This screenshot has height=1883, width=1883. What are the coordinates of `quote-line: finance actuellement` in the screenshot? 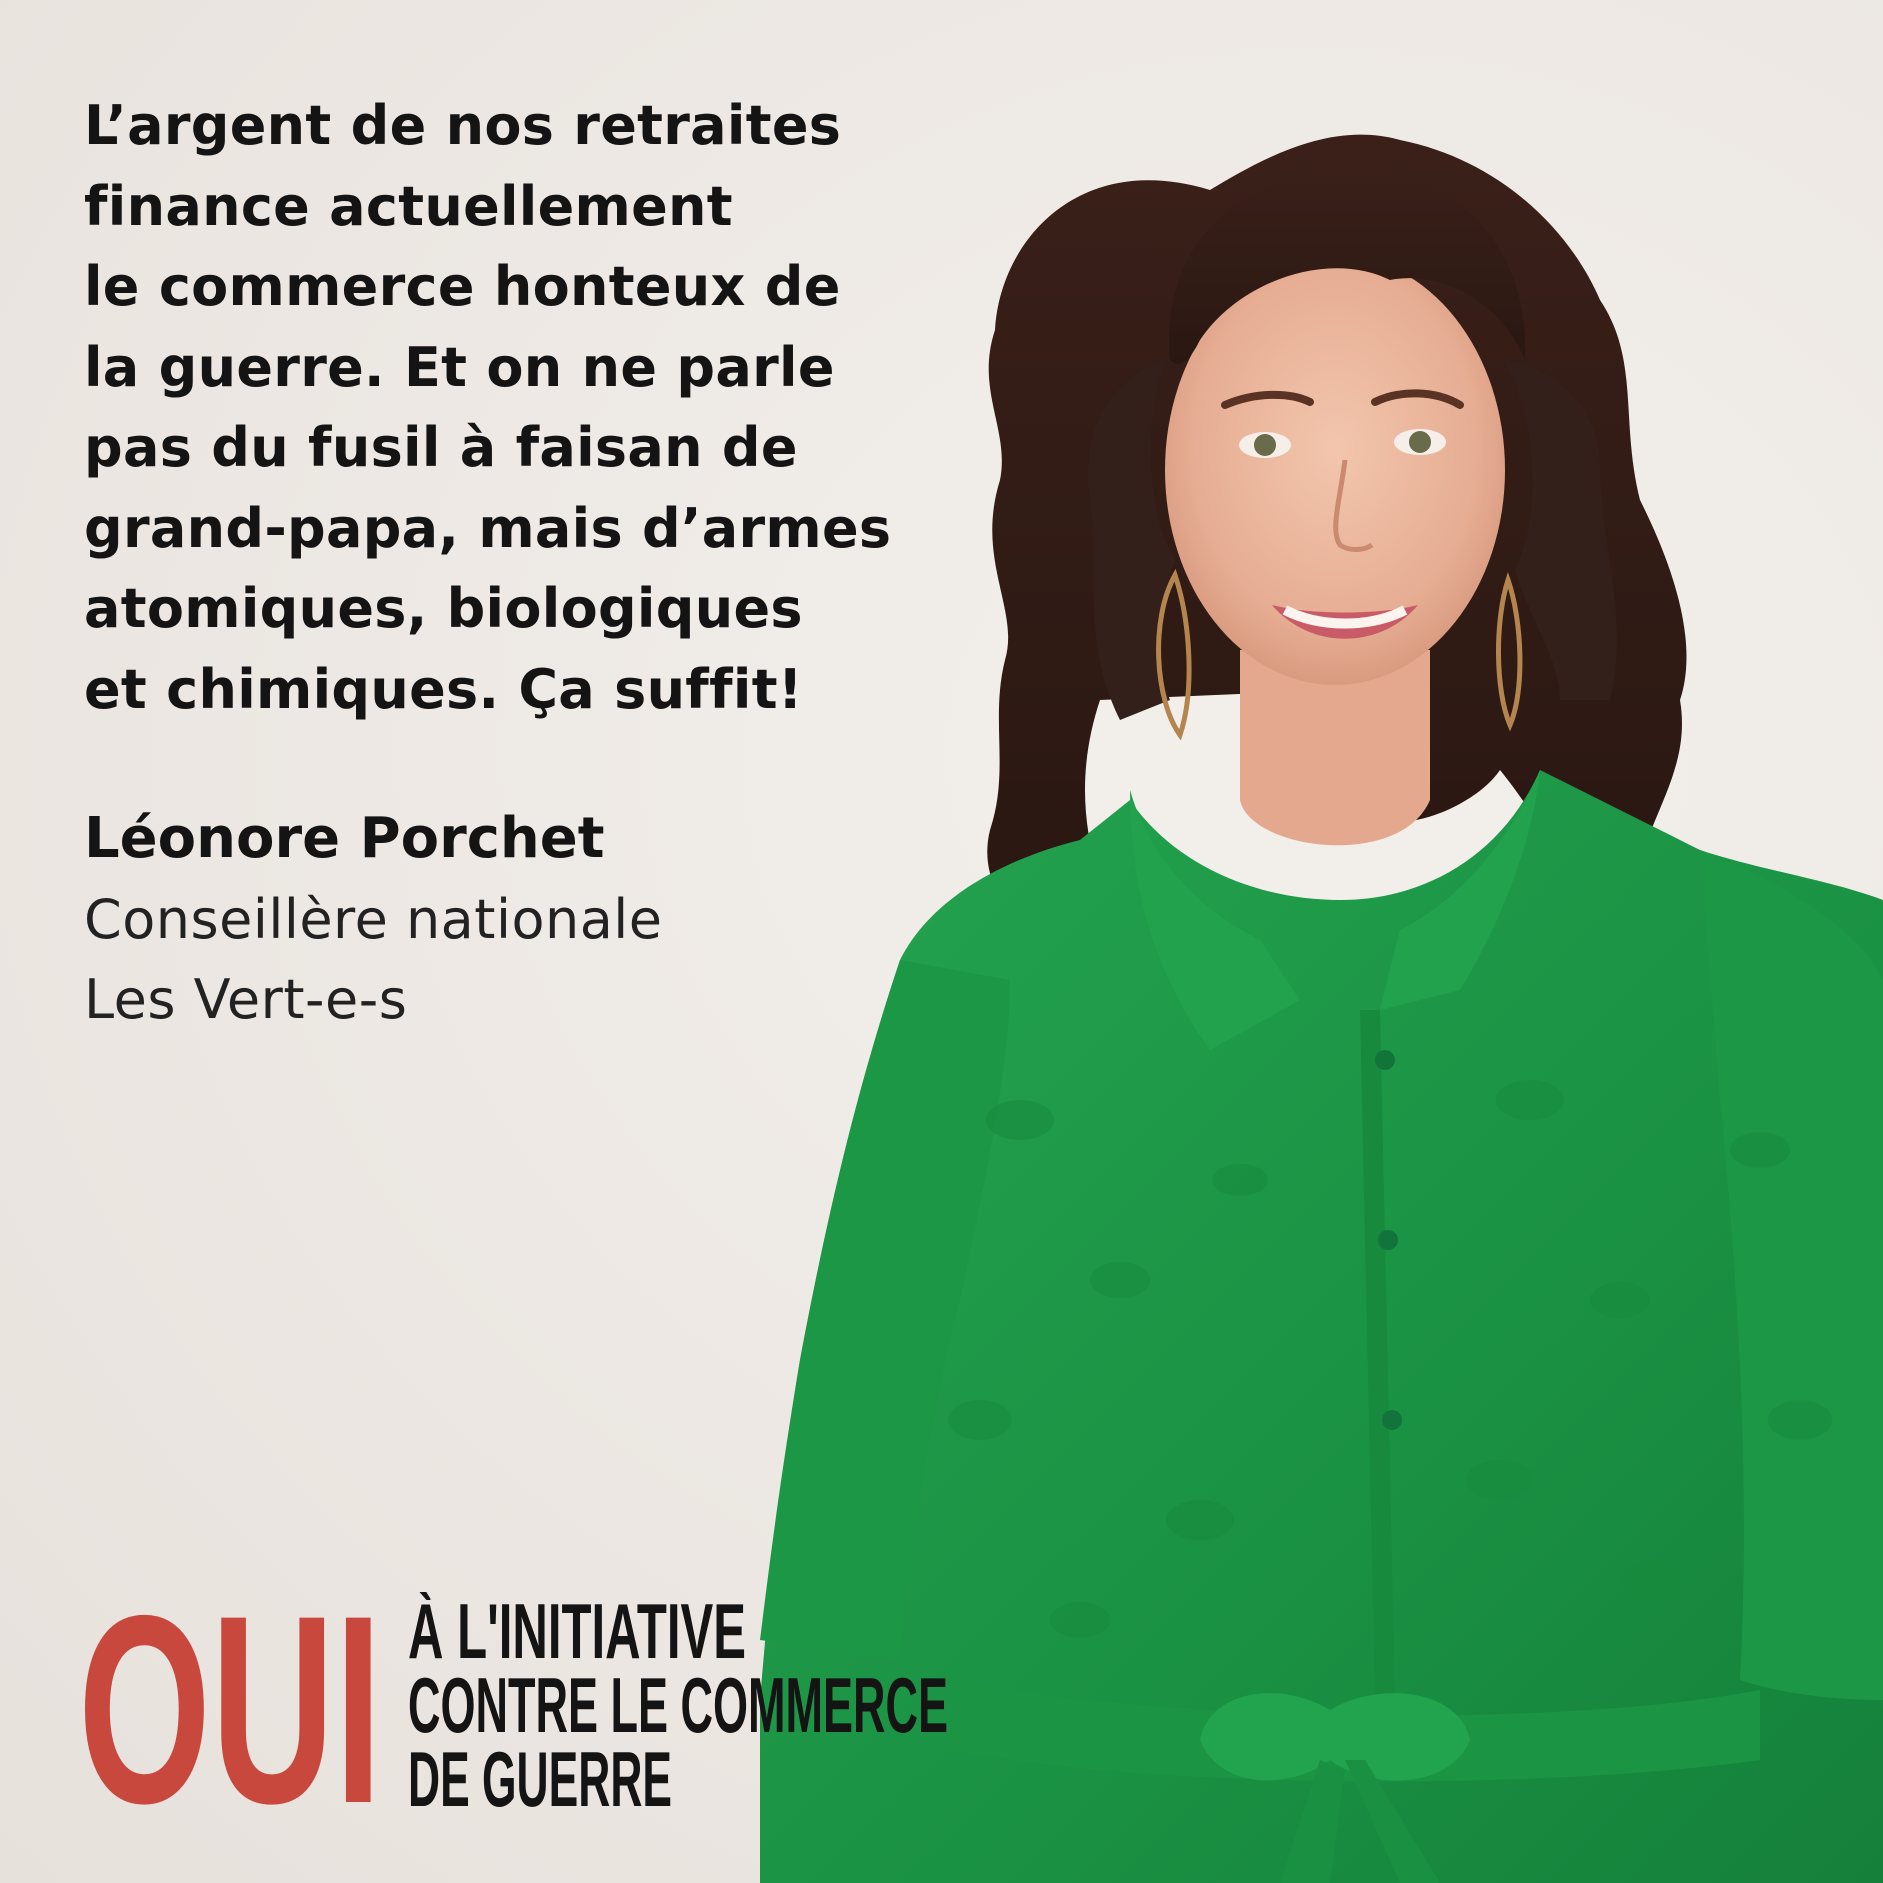 It's located at (408, 206).